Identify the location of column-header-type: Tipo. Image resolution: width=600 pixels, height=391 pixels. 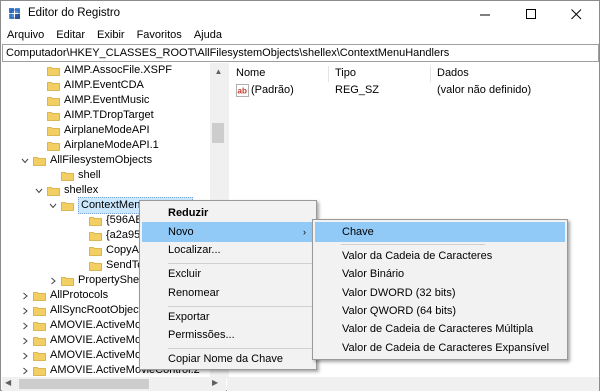
(345, 73).